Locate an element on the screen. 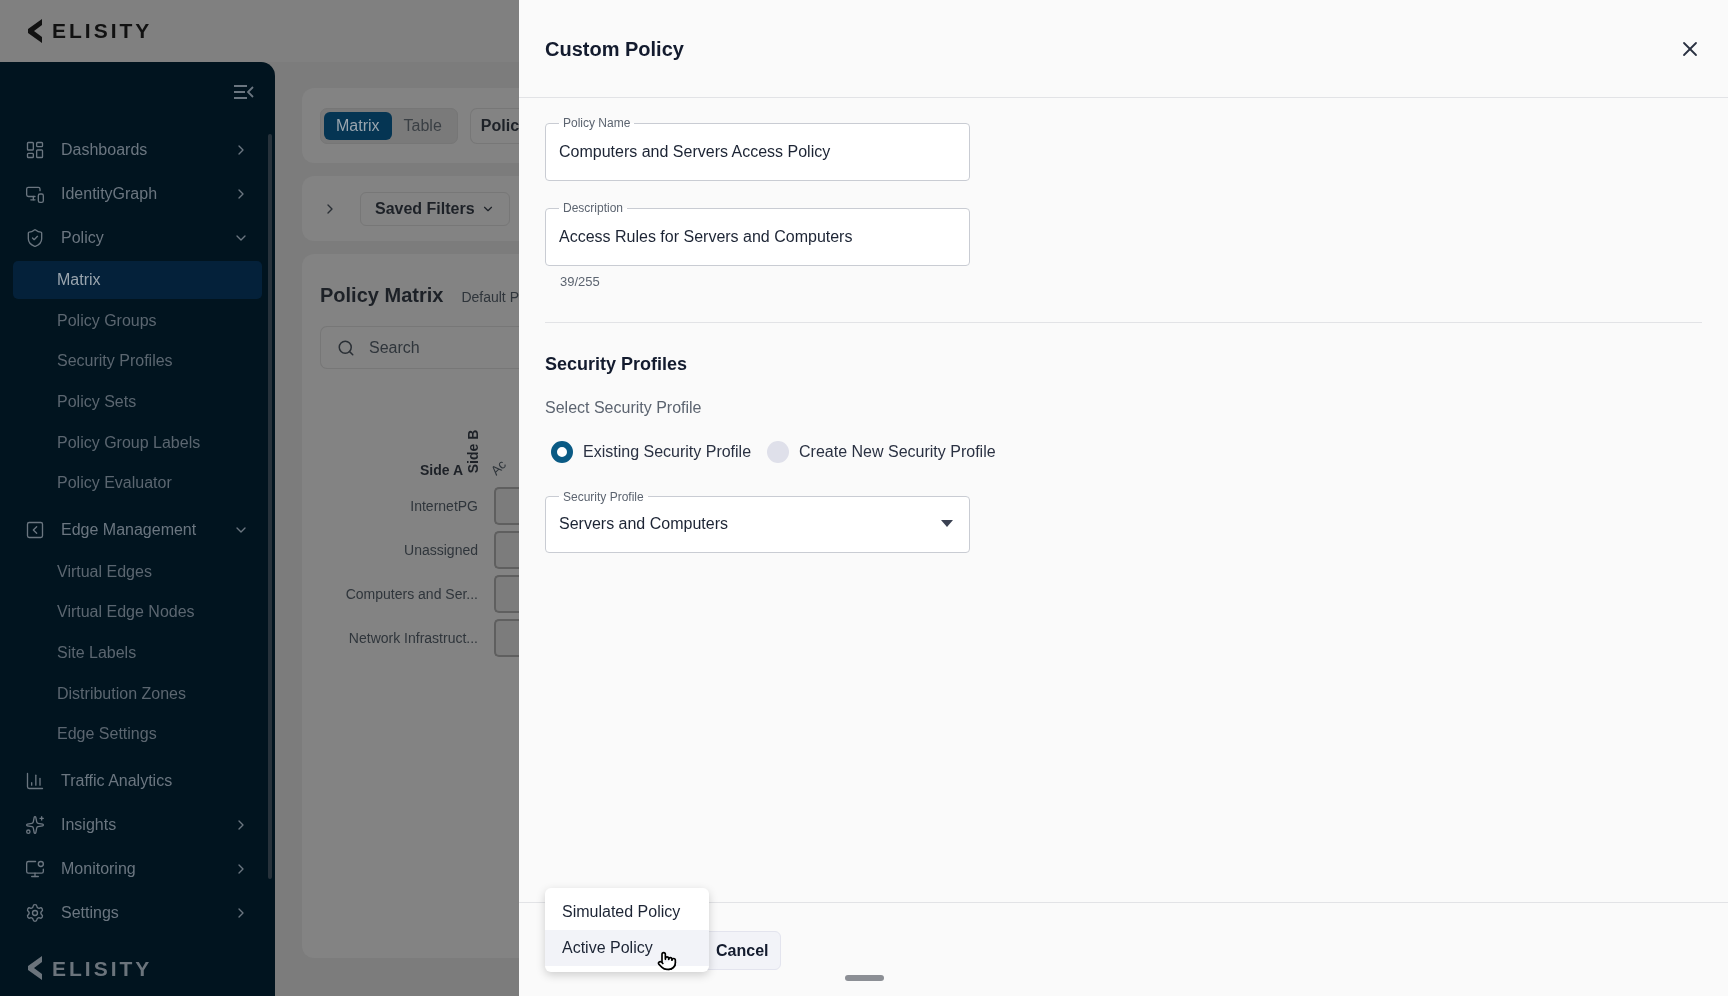  radio-option: Create New Security Profile is located at coordinates (881, 451).